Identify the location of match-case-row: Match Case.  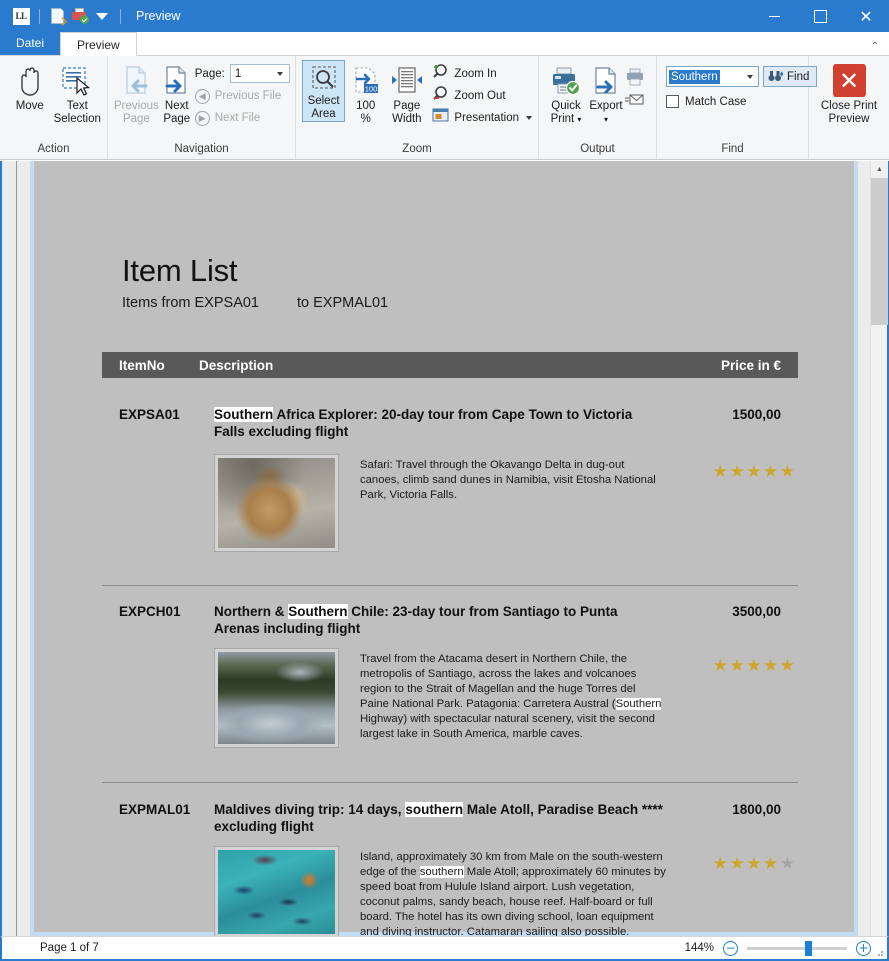
(706, 101).